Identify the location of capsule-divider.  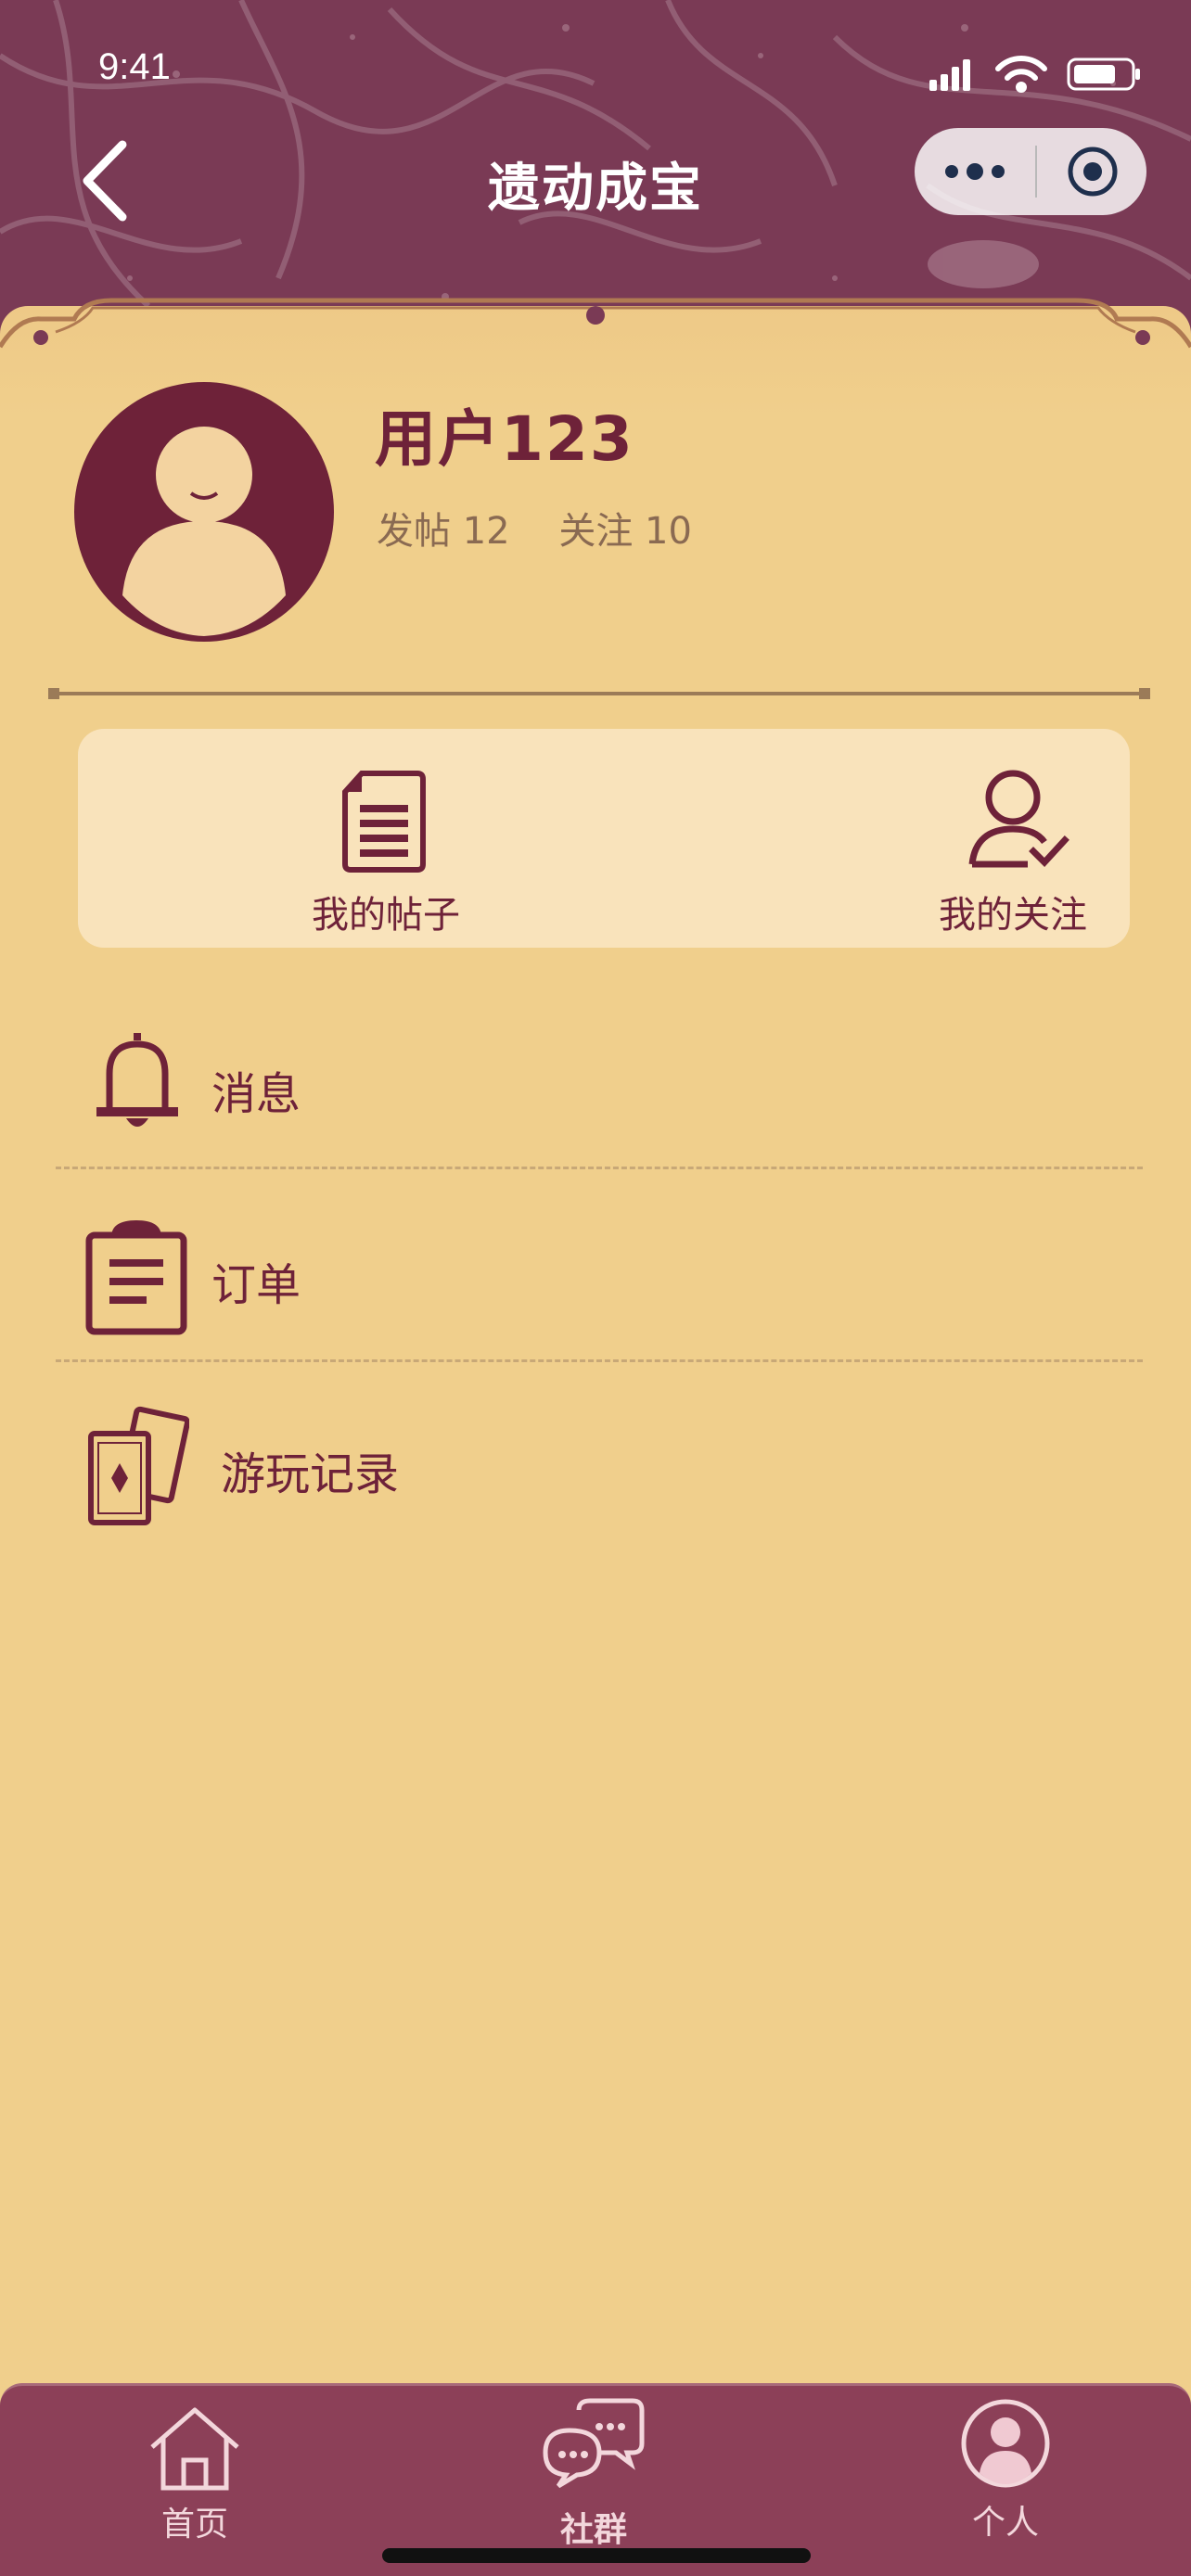
(1036, 172).